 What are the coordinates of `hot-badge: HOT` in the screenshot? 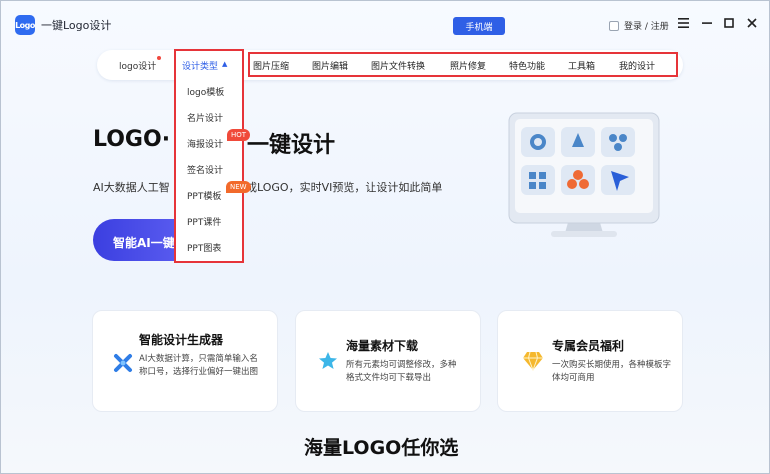 It's located at (239, 135).